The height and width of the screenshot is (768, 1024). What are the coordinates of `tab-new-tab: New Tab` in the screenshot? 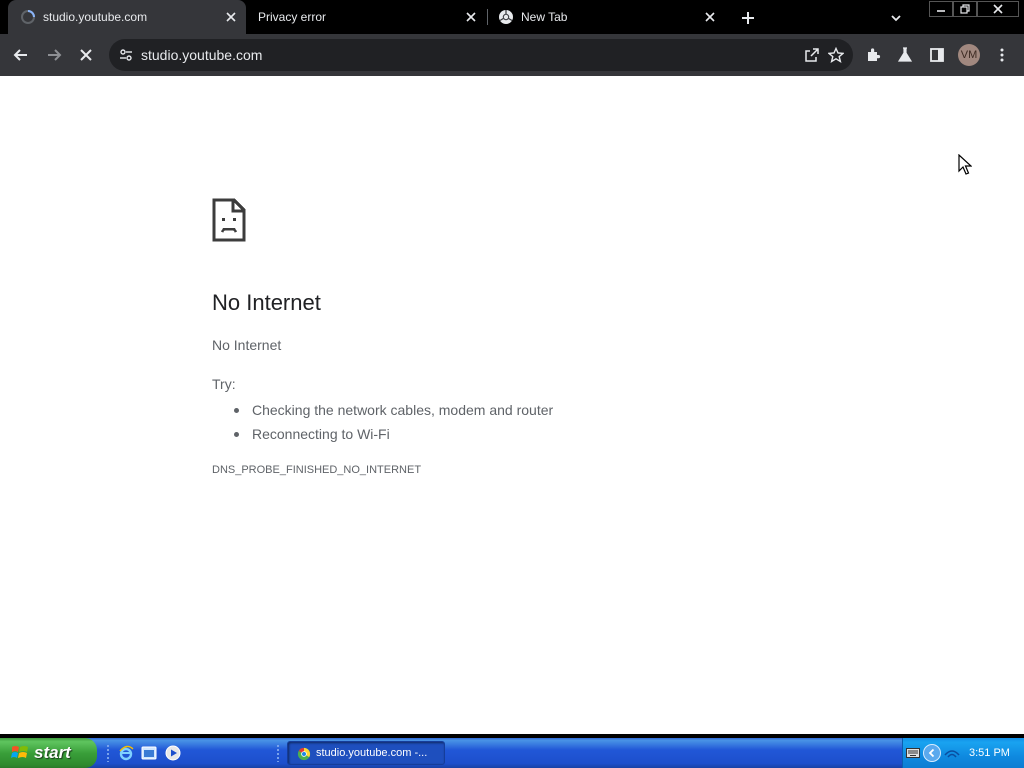 It's located at (608, 17).